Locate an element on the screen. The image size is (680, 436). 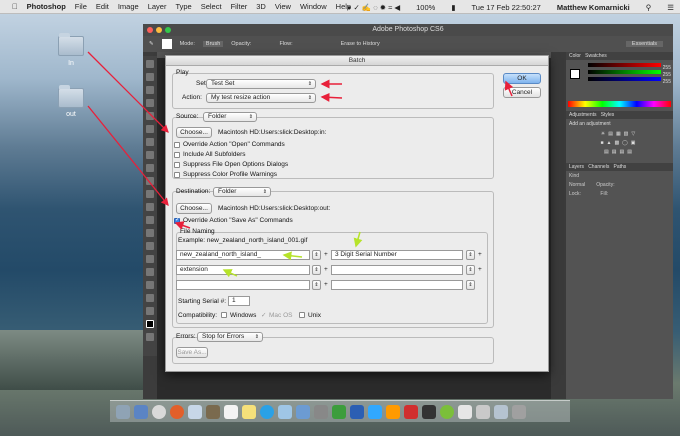
finder-icon is located at coordinates (123, 411).